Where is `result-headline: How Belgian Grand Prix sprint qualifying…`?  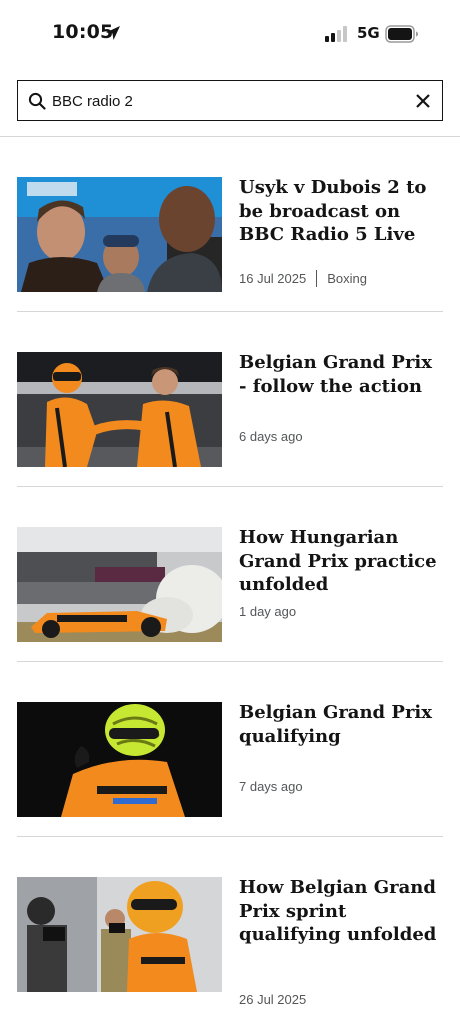 result-headline: How Belgian Grand Prix sprint qualifying… is located at coordinates (341, 911).